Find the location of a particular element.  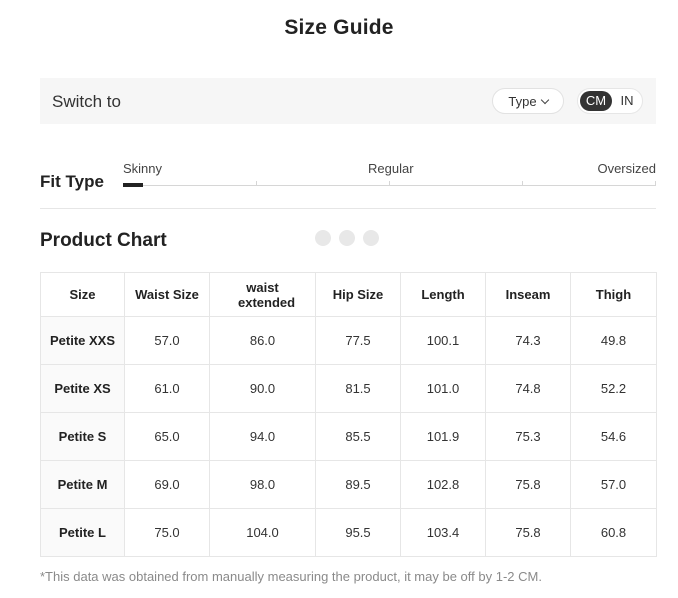

column-header: Thigh is located at coordinates (613, 294).